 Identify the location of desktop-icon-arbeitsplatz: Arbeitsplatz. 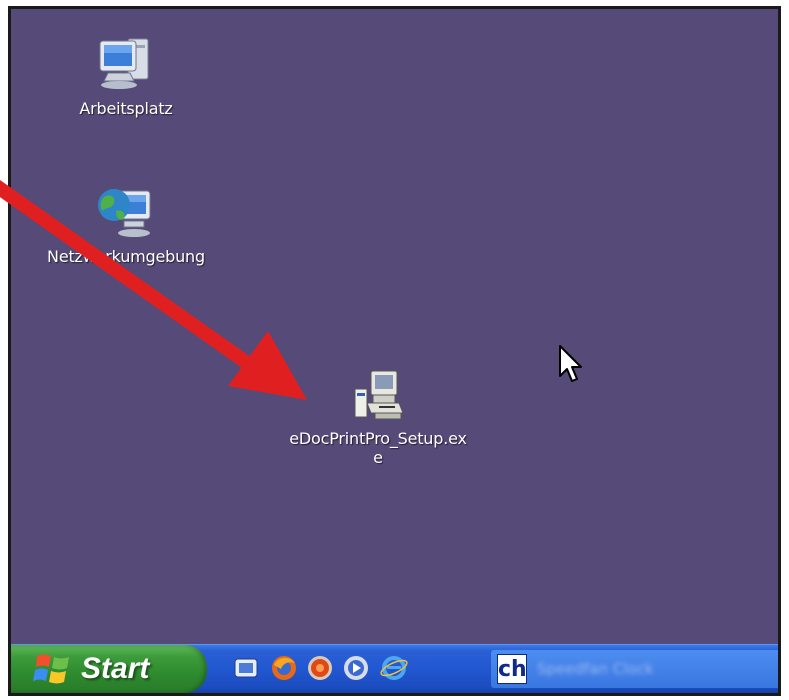
(126, 74).